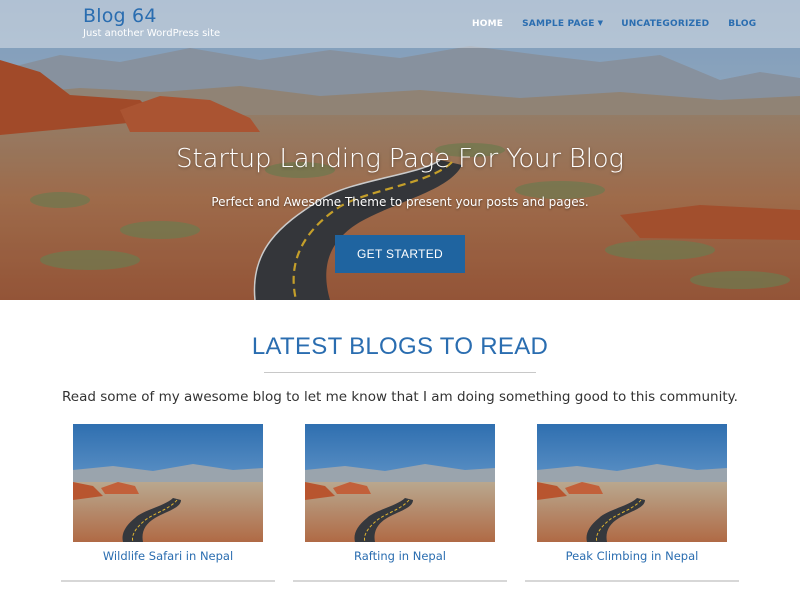 Image resolution: width=800 pixels, height=600 pixels. I want to click on blog-card-title: Wildlife Safari in Nepal, so click(168, 556).